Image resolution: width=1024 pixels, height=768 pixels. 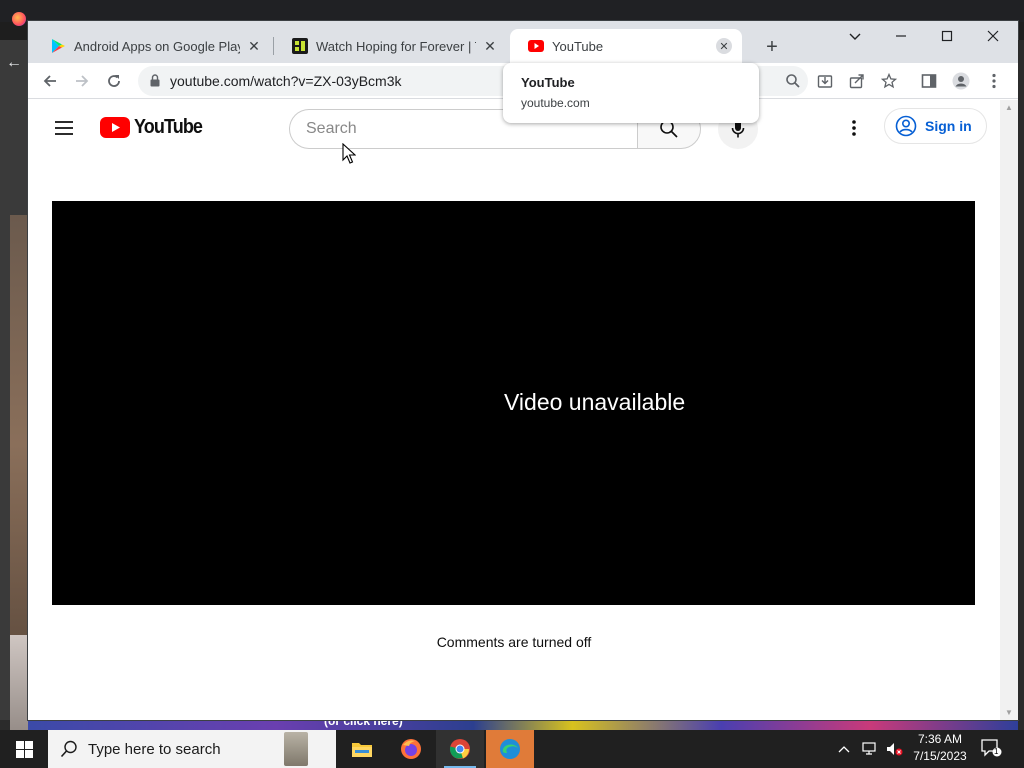 What do you see at coordinates (940, 739) in the screenshot?
I see `clock-time: 7:36 AM` at bounding box center [940, 739].